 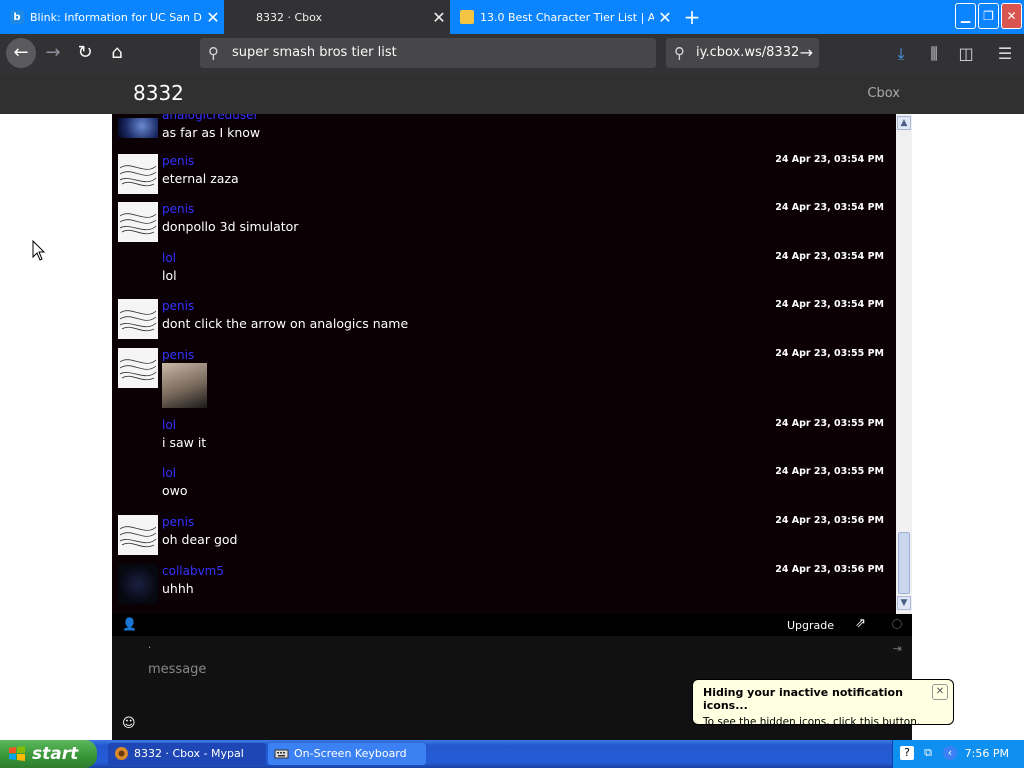 I want to click on chat-message: penis oh dear god 24 Apr 23, 03:56 PM, so click(x=504, y=539).